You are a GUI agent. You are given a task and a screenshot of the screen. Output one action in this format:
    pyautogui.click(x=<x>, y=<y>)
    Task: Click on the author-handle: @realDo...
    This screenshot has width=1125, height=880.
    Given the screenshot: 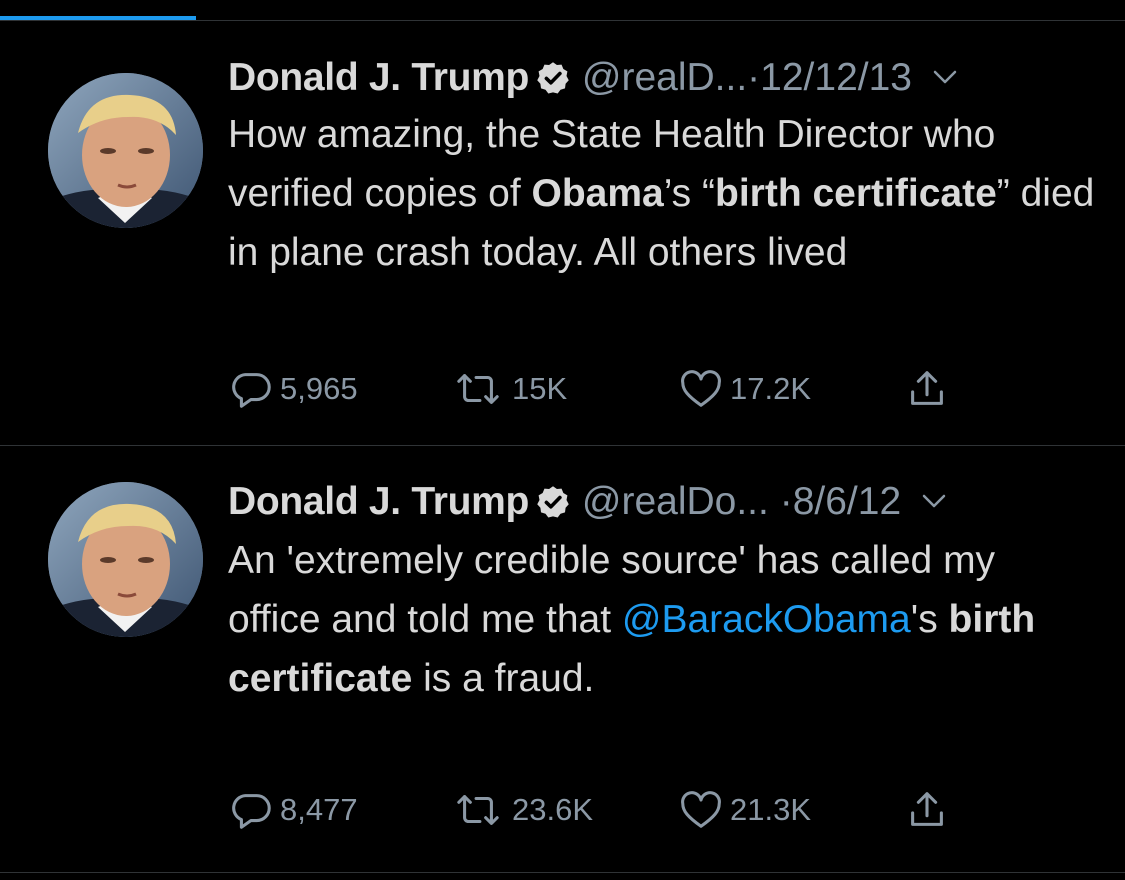 What is the action you would take?
    pyautogui.click(x=675, y=501)
    